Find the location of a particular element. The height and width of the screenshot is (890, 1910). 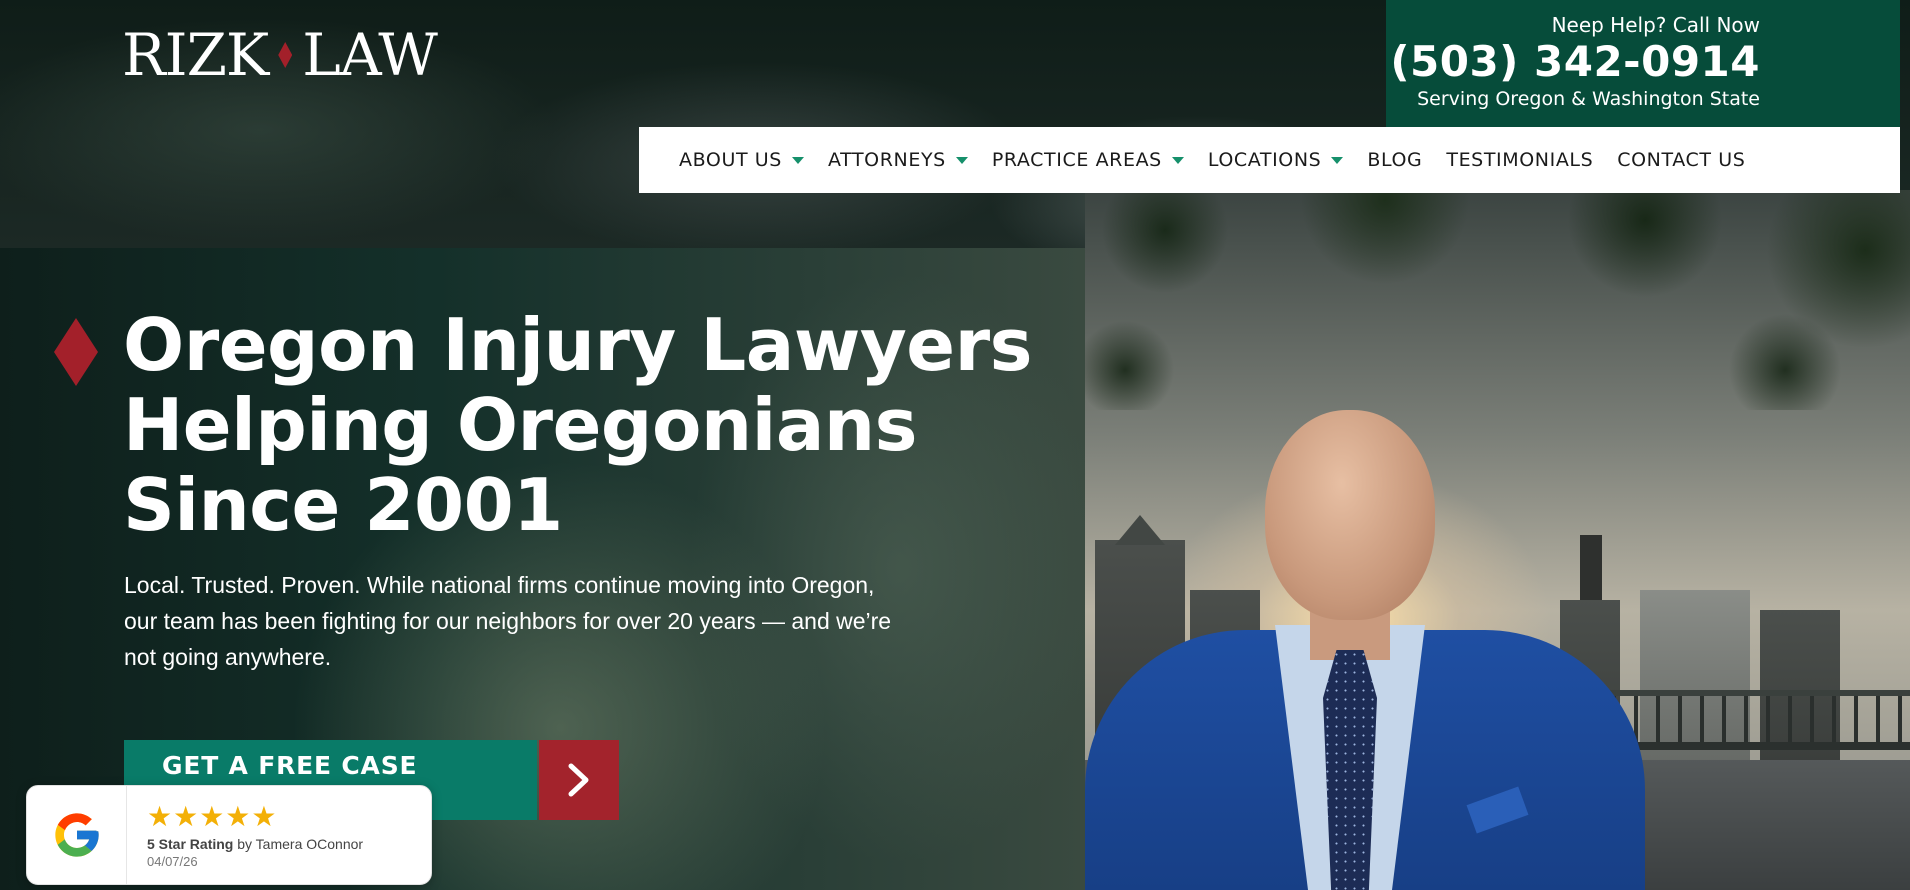

logo-word-rizk: RIZK is located at coordinates (195, 55).